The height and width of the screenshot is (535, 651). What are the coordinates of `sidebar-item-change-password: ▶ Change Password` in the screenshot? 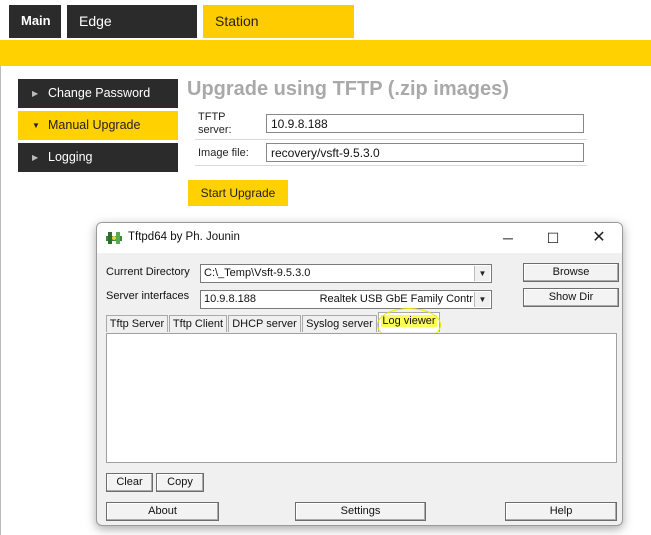 It's located at (98, 93).